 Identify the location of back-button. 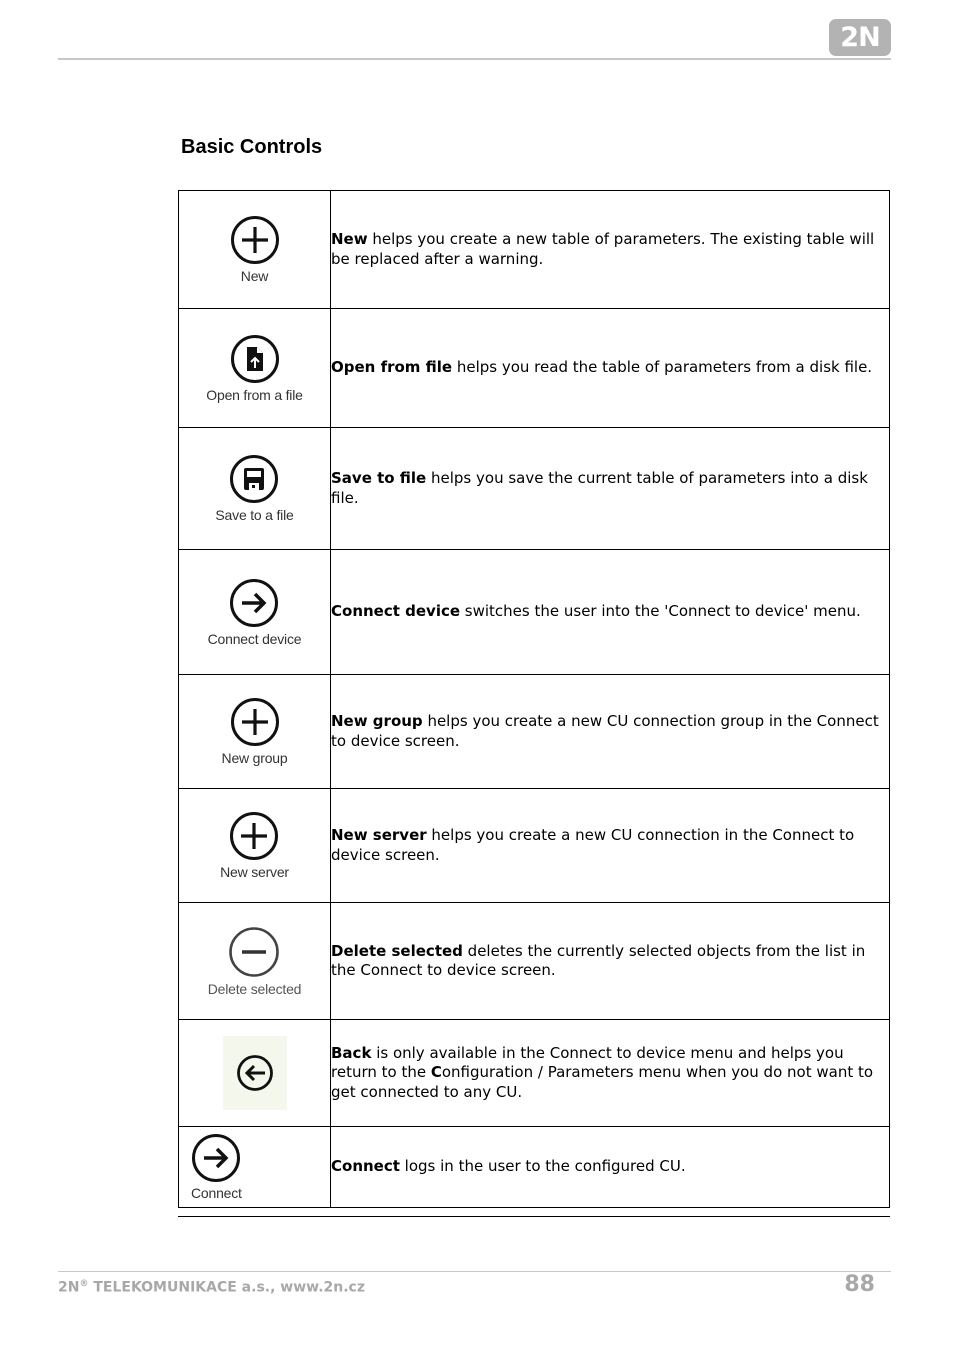
(254, 1073).